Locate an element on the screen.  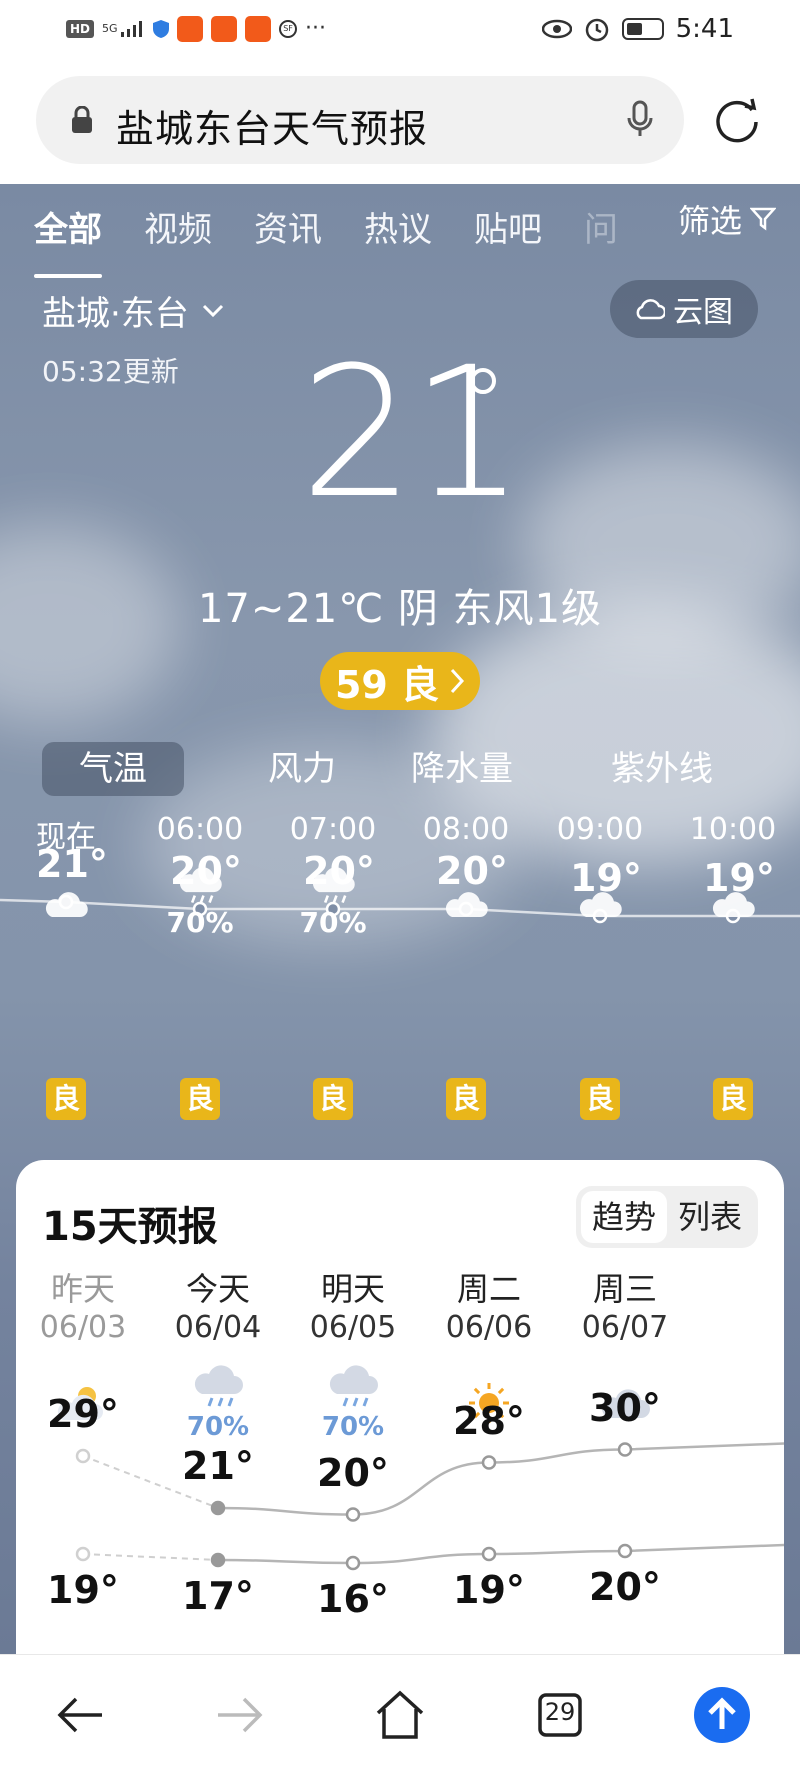
day-date: 06/06 is located at coordinates (489, 1327).